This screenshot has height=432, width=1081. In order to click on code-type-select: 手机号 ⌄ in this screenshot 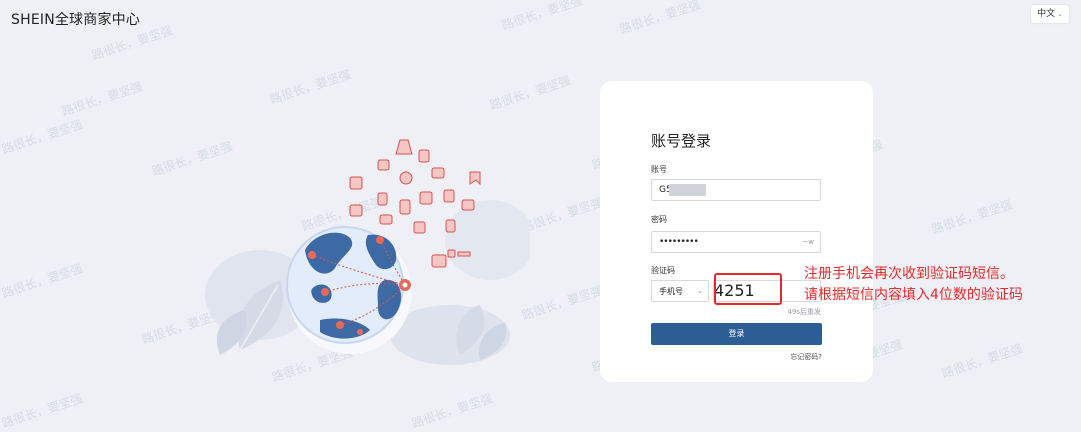, I will do `click(680, 291)`.